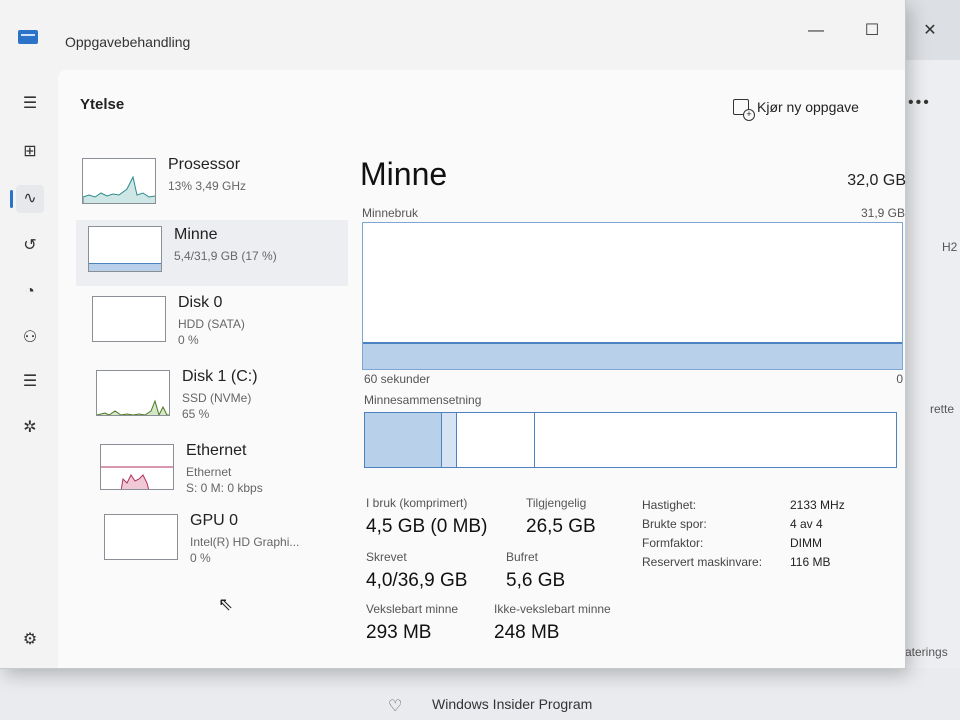 The height and width of the screenshot is (720, 960). Describe the element at coordinates (480, 694) in the screenshot. I see `background-window-bottom: ♡ Windows Insider Program` at that location.